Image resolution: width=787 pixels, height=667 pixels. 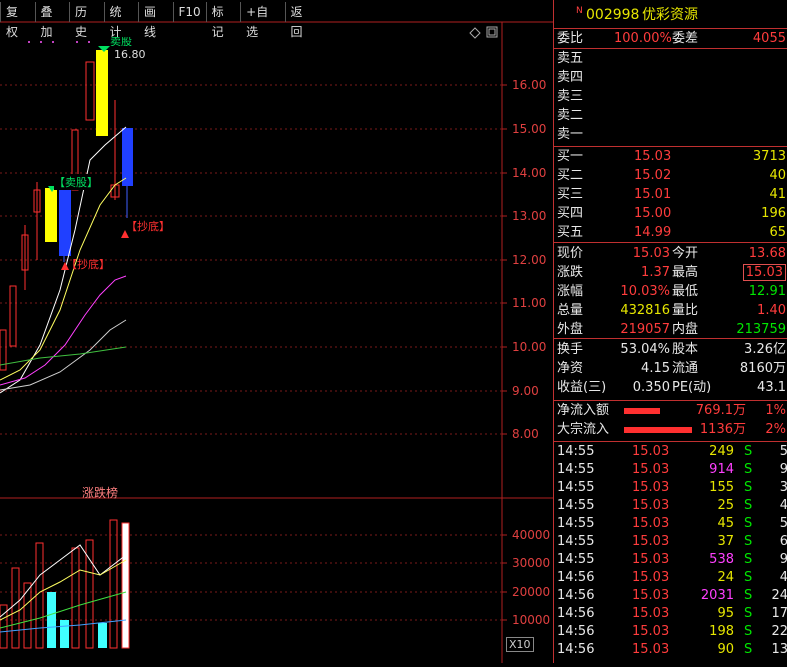 I want to click on flow-label: 净流入额, so click(x=583, y=410).